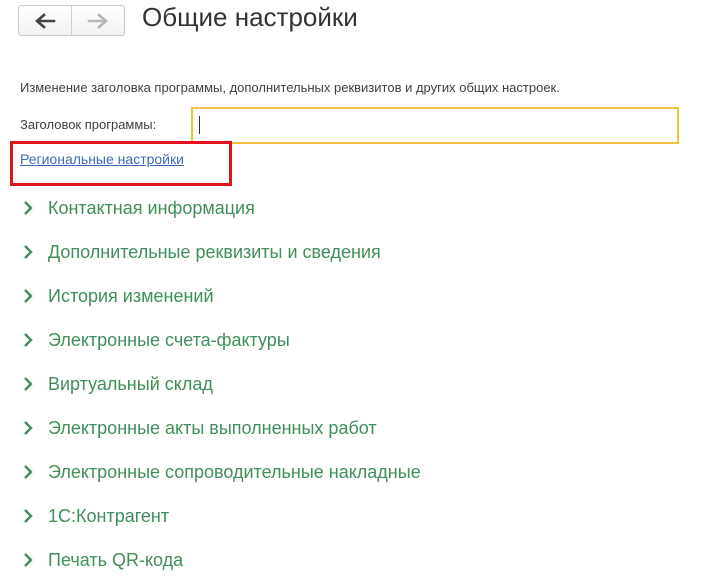 The width and height of the screenshot is (702, 586). What do you see at coordinates (234, 471) in the screenshot?
I see `section-label: Электронные сопроводительные накладные` at bounding box center [234, 471].